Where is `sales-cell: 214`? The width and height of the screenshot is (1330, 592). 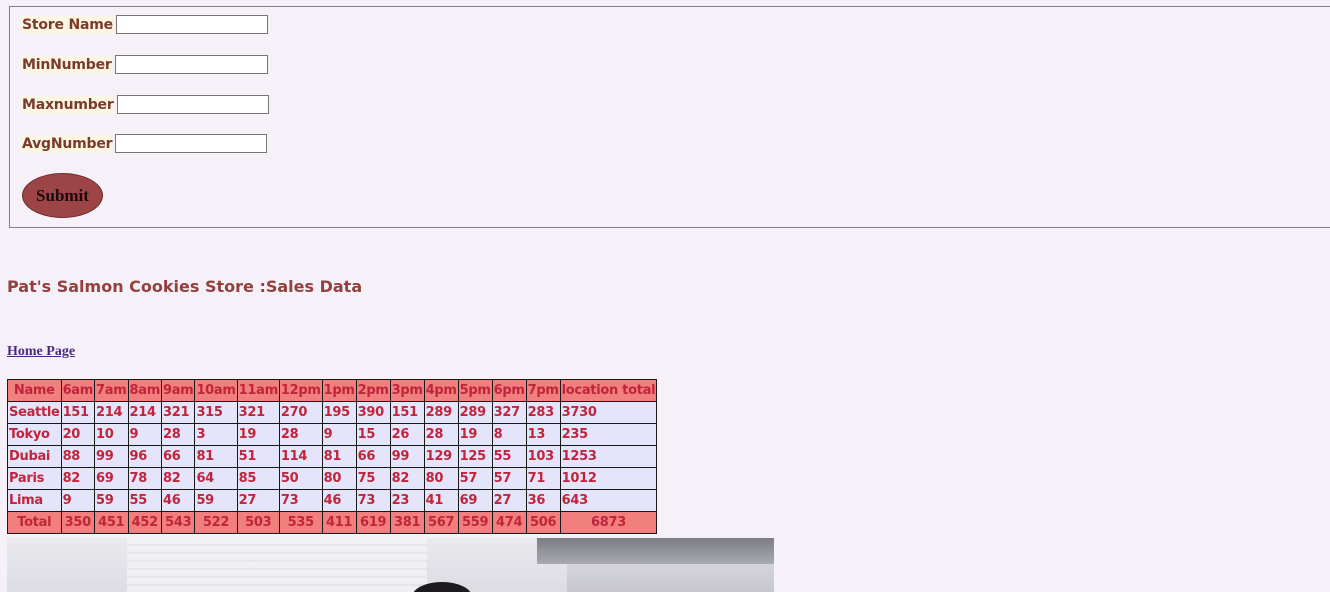 sales-cell: 214 is located at coordinates (144, 412).